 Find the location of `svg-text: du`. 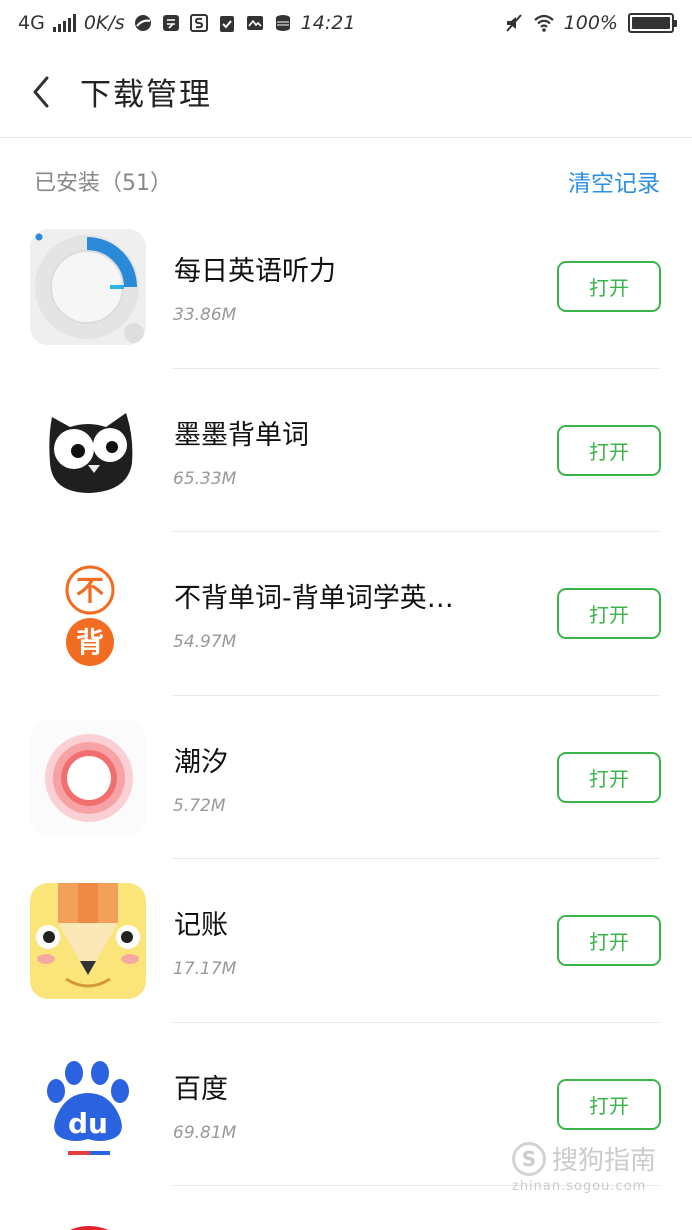

svg-text: du is located at coordinates (88, 1123).